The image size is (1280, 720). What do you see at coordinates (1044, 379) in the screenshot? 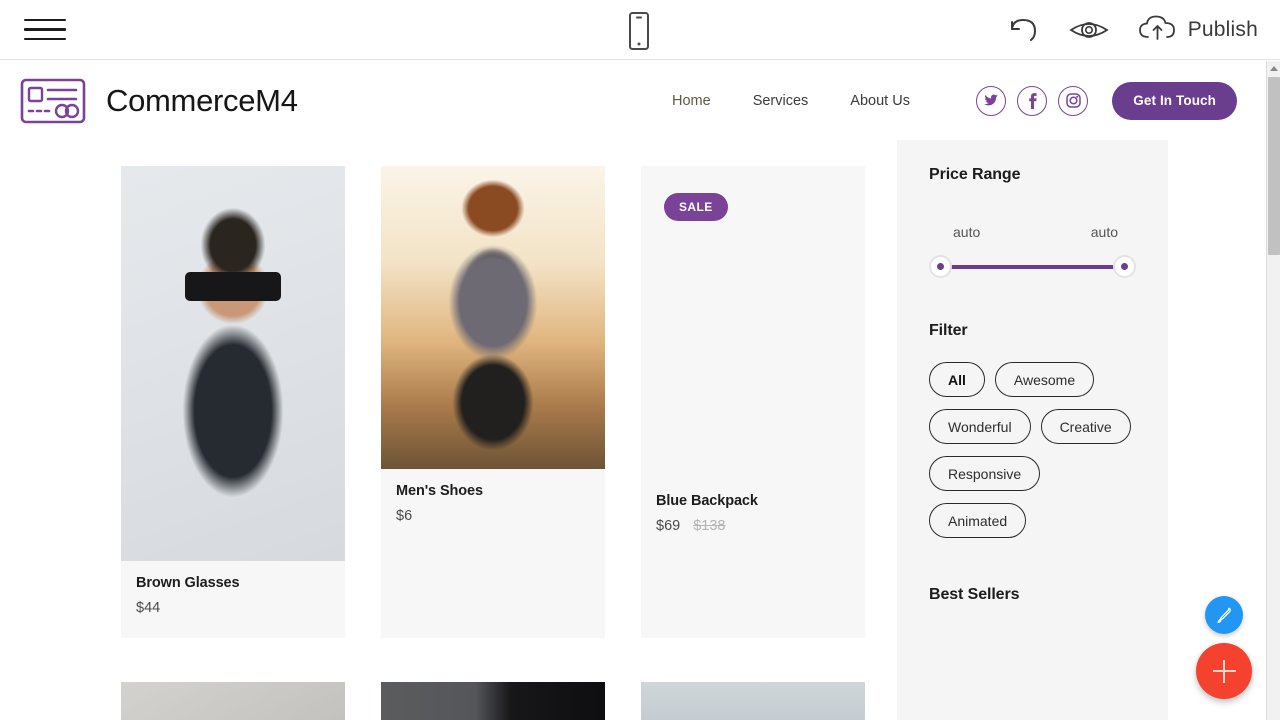
I see `filter-pill-awesome: Awesome` at bounding box center [1044, 379].